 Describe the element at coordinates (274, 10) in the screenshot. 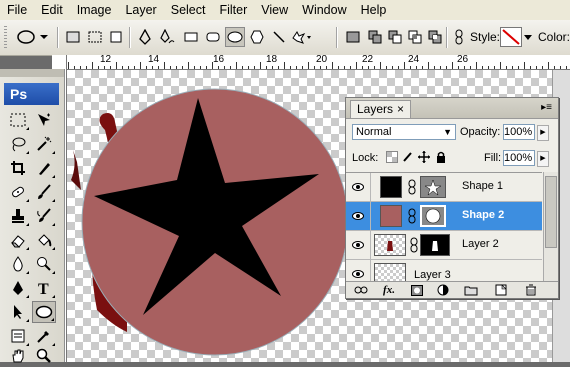

I see `menu-view: View` at that location.